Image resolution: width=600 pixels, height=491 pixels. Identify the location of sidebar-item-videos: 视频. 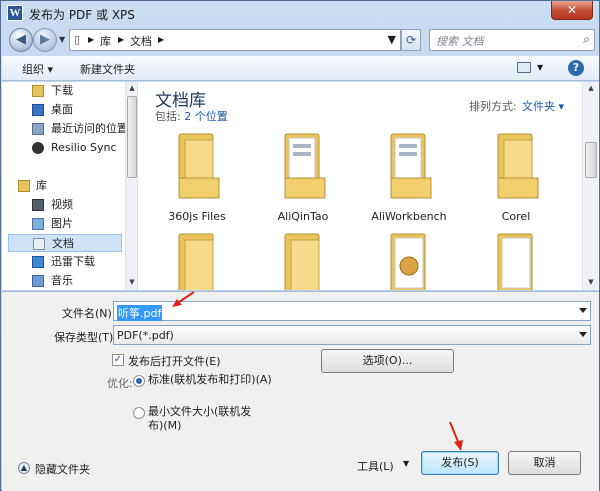
(65, 205).